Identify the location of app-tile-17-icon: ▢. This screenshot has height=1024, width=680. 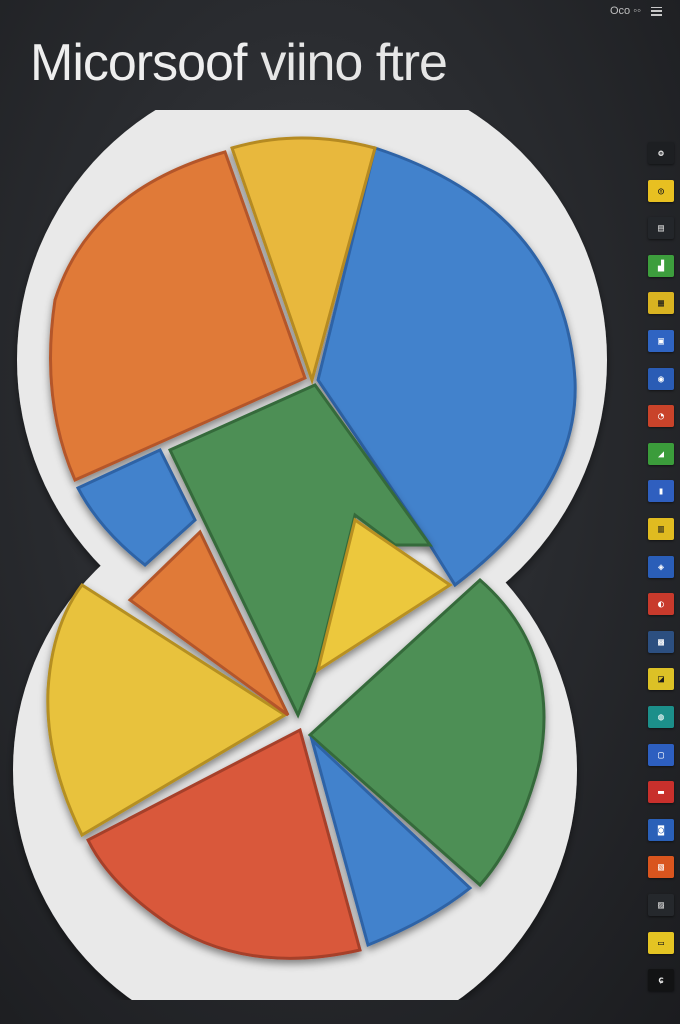
(661, 755).